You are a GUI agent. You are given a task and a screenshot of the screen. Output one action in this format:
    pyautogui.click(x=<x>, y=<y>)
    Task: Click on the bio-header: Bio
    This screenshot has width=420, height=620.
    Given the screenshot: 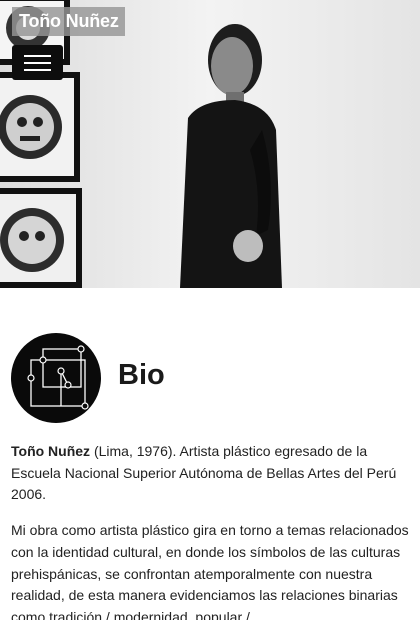 What is the action you would take?
    pyautogui.click(x=210, y=378)
    